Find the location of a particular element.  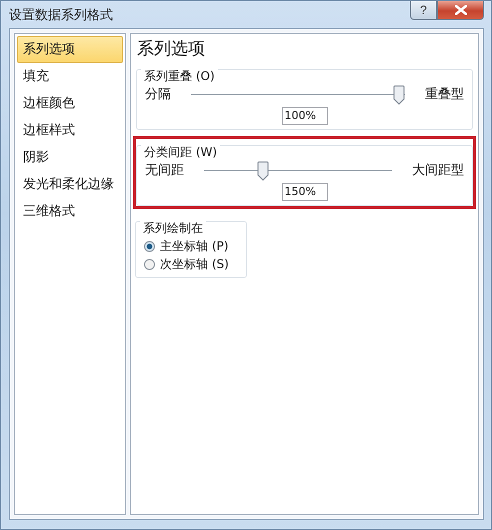

close-icon is located at coordinates (460, 10).